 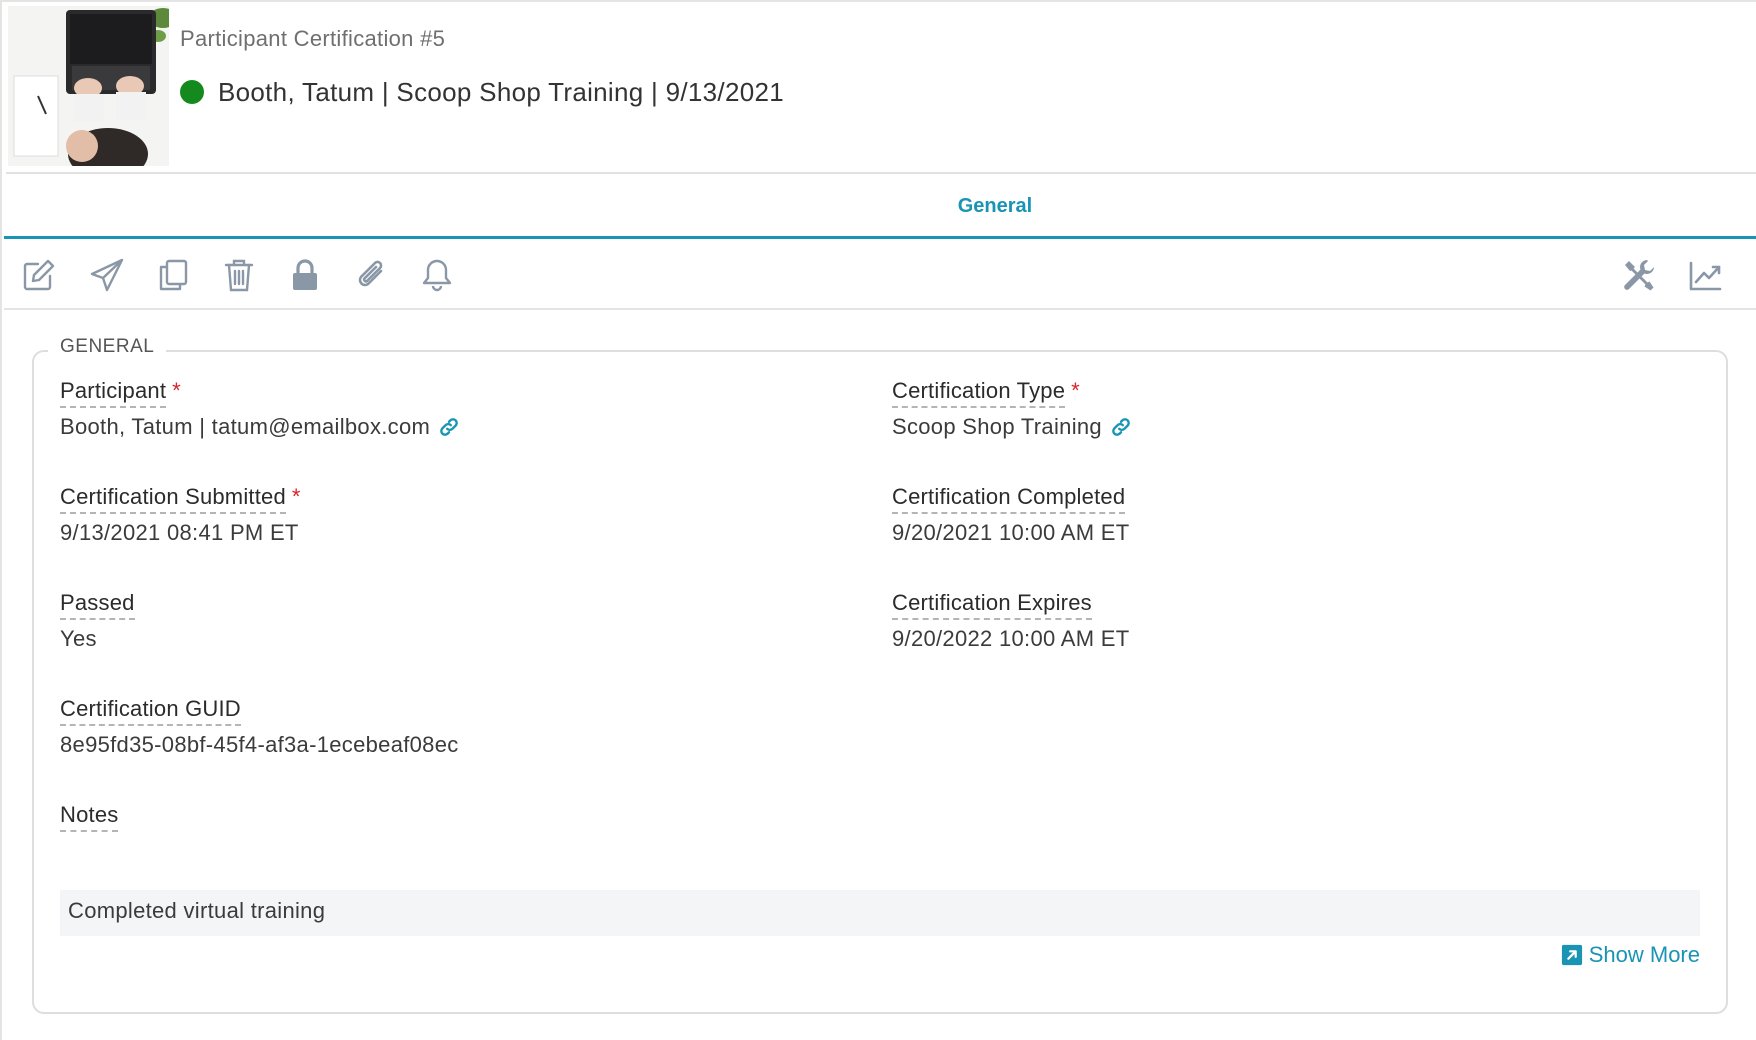 I want to click on delete-icon, so click(x=239, y=275).